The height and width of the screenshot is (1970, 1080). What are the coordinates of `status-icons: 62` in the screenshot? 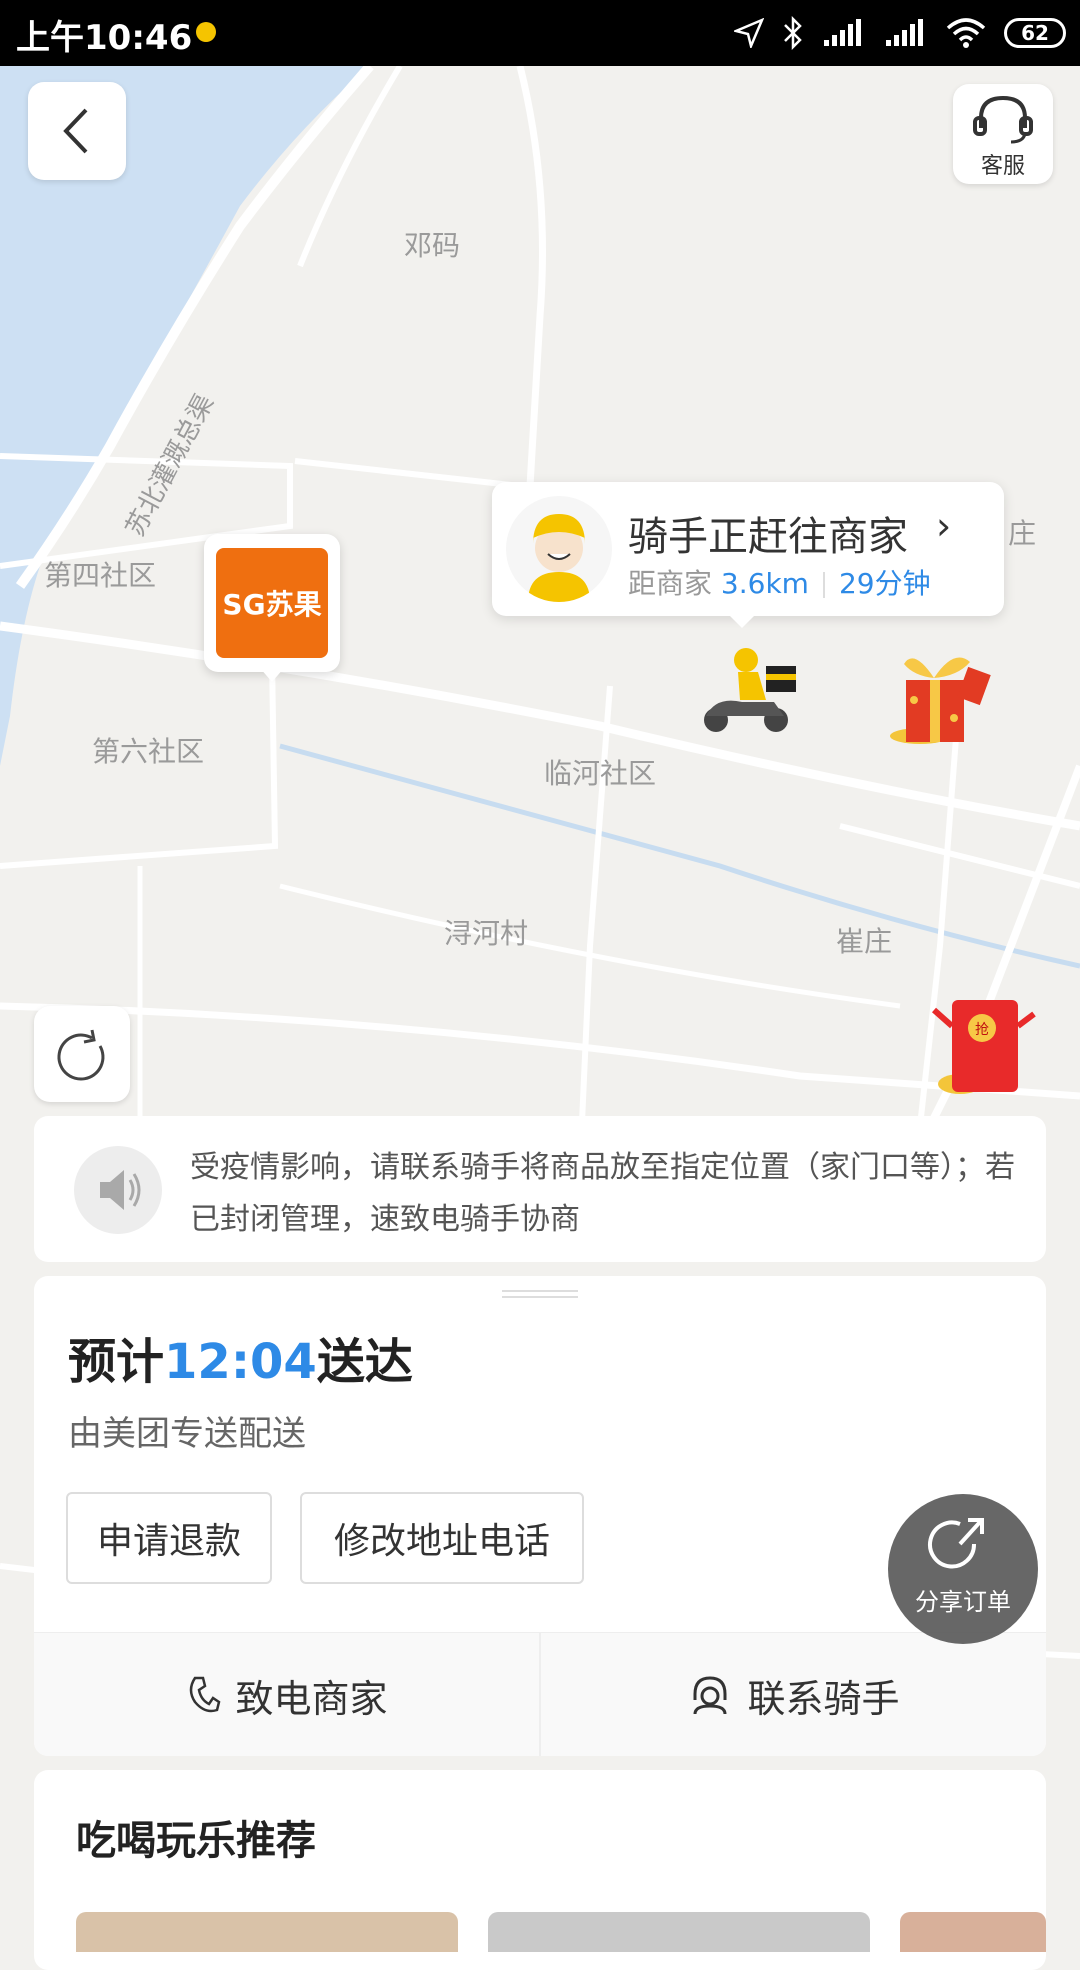 It's located at (900, 33).